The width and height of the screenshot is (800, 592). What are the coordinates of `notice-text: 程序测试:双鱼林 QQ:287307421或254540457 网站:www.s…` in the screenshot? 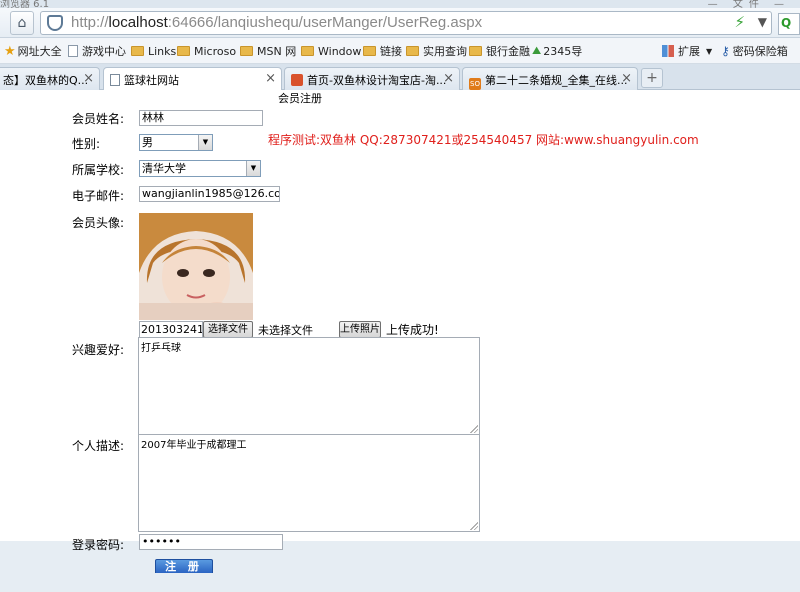 It's located at (483, 140).